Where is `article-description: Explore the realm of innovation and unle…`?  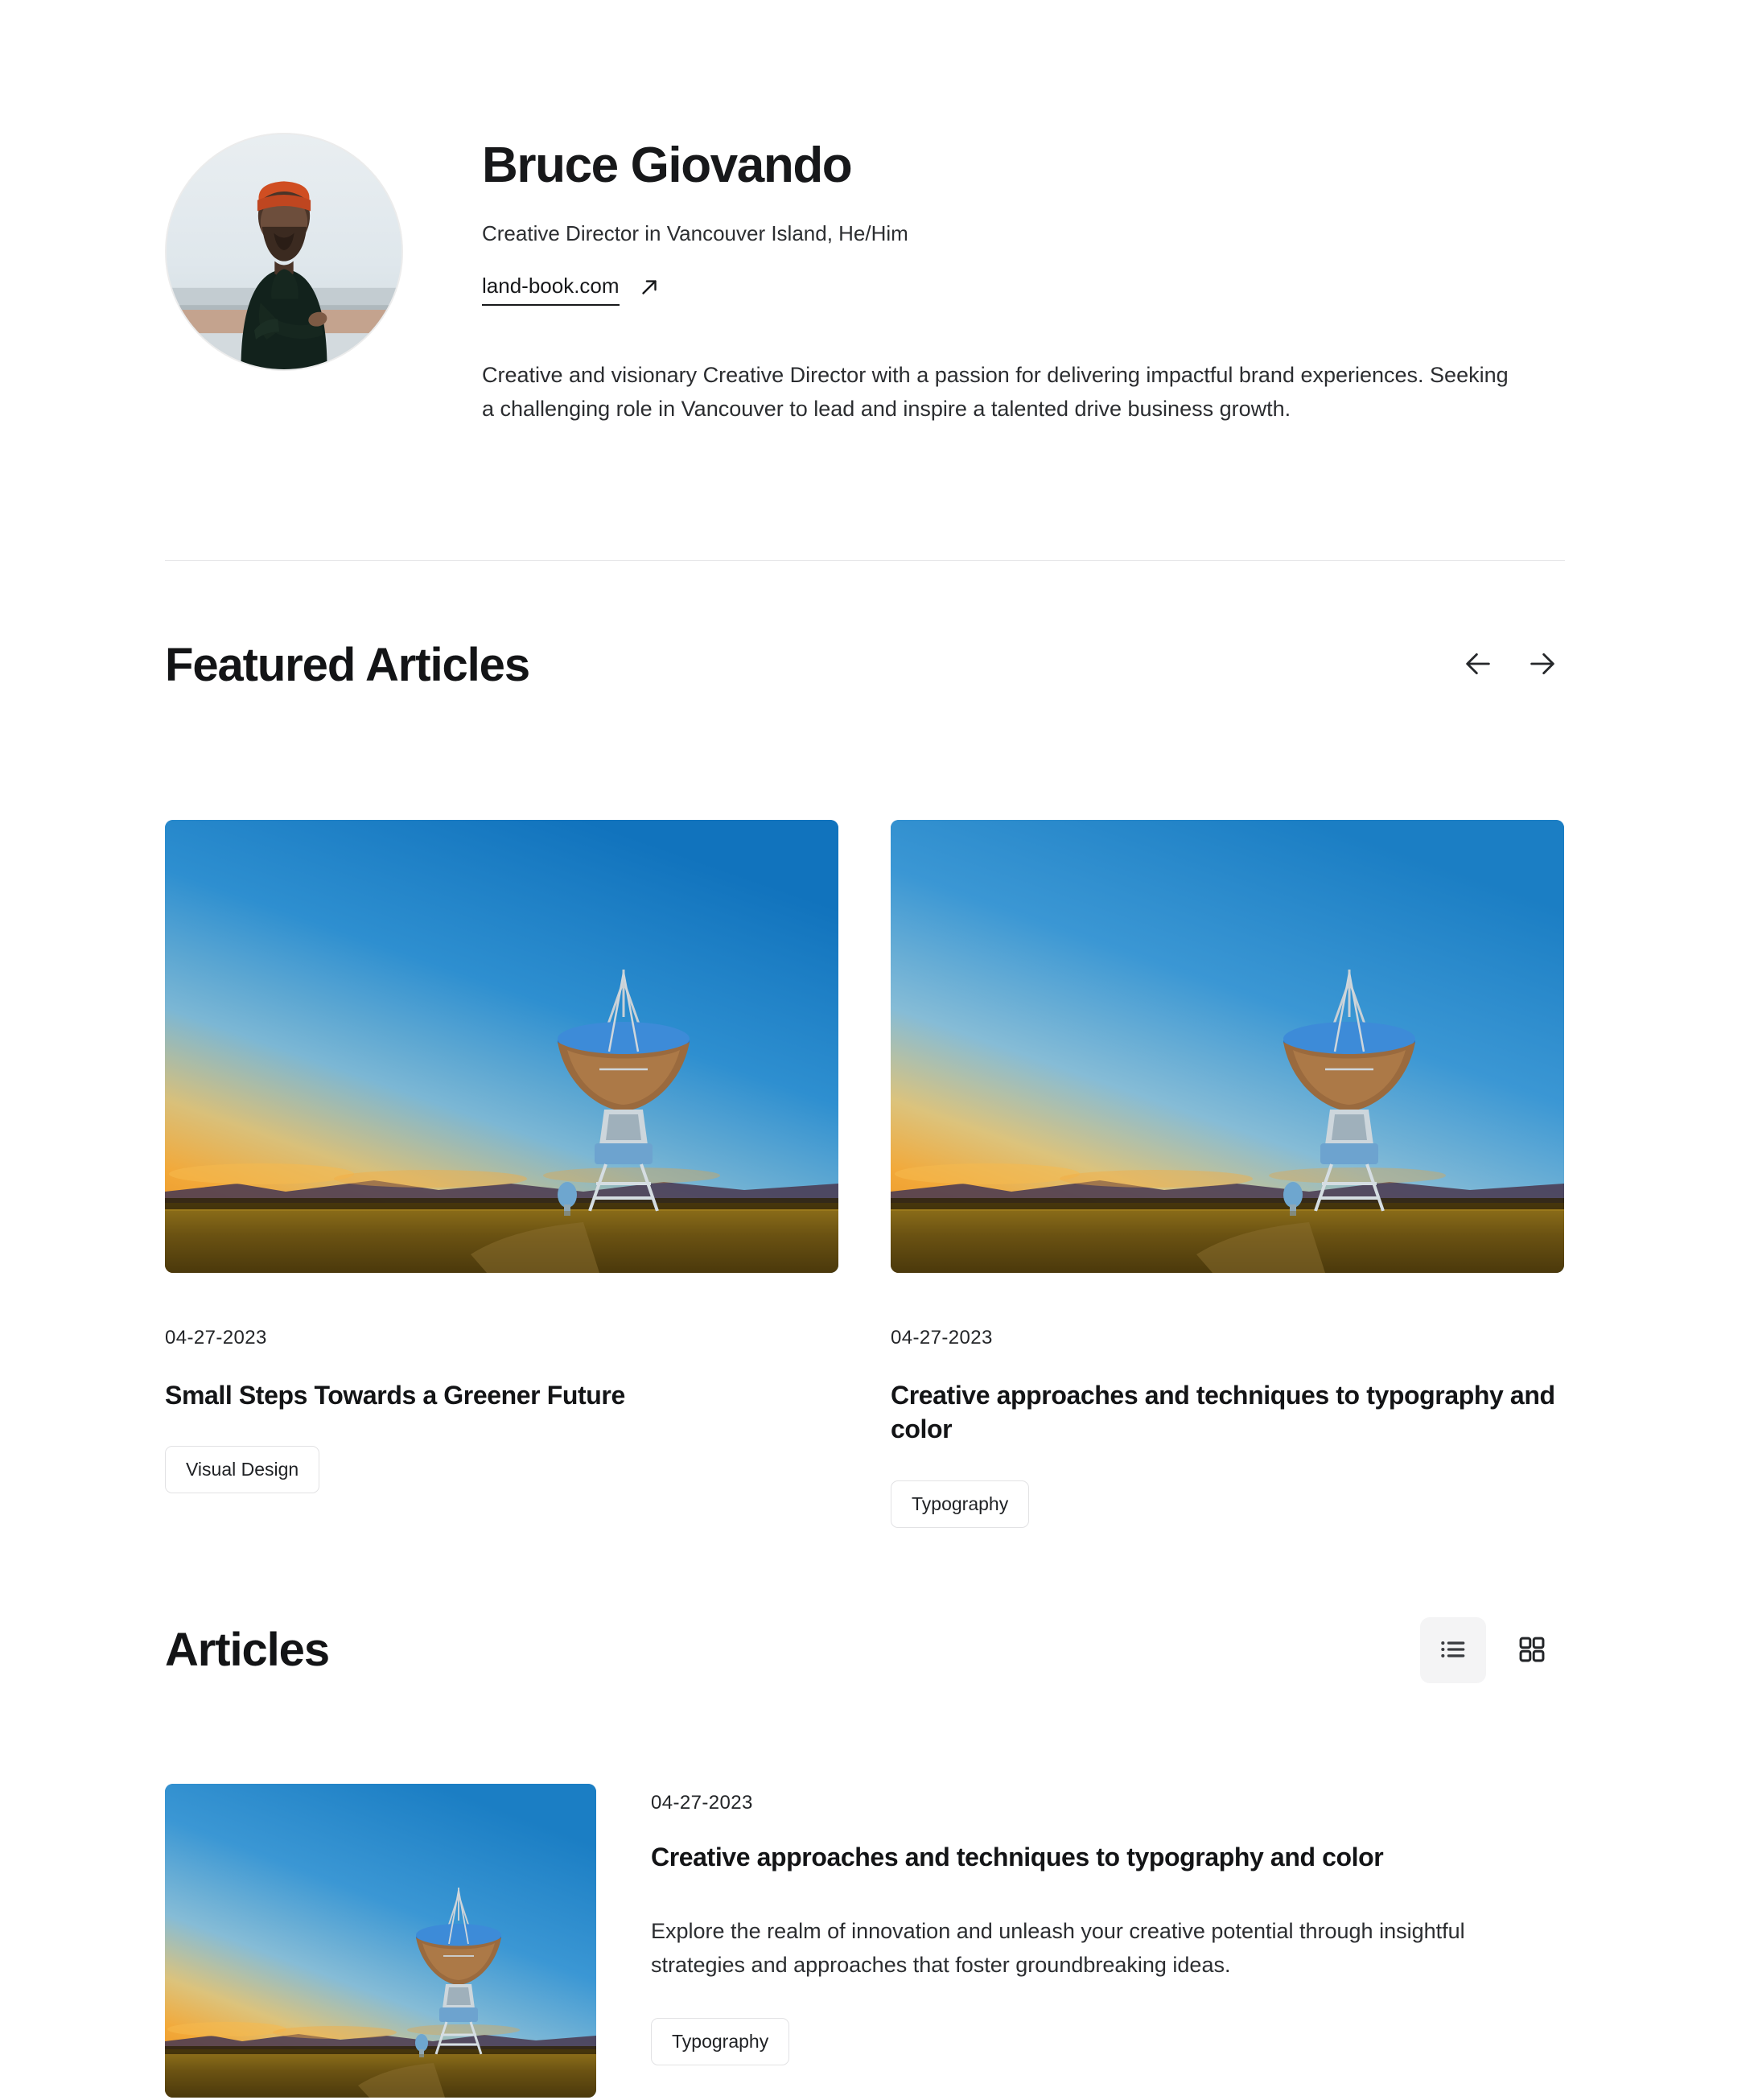
article-description: Explore the realm of innovation and unle… is located at coordinates (1058, 1947).